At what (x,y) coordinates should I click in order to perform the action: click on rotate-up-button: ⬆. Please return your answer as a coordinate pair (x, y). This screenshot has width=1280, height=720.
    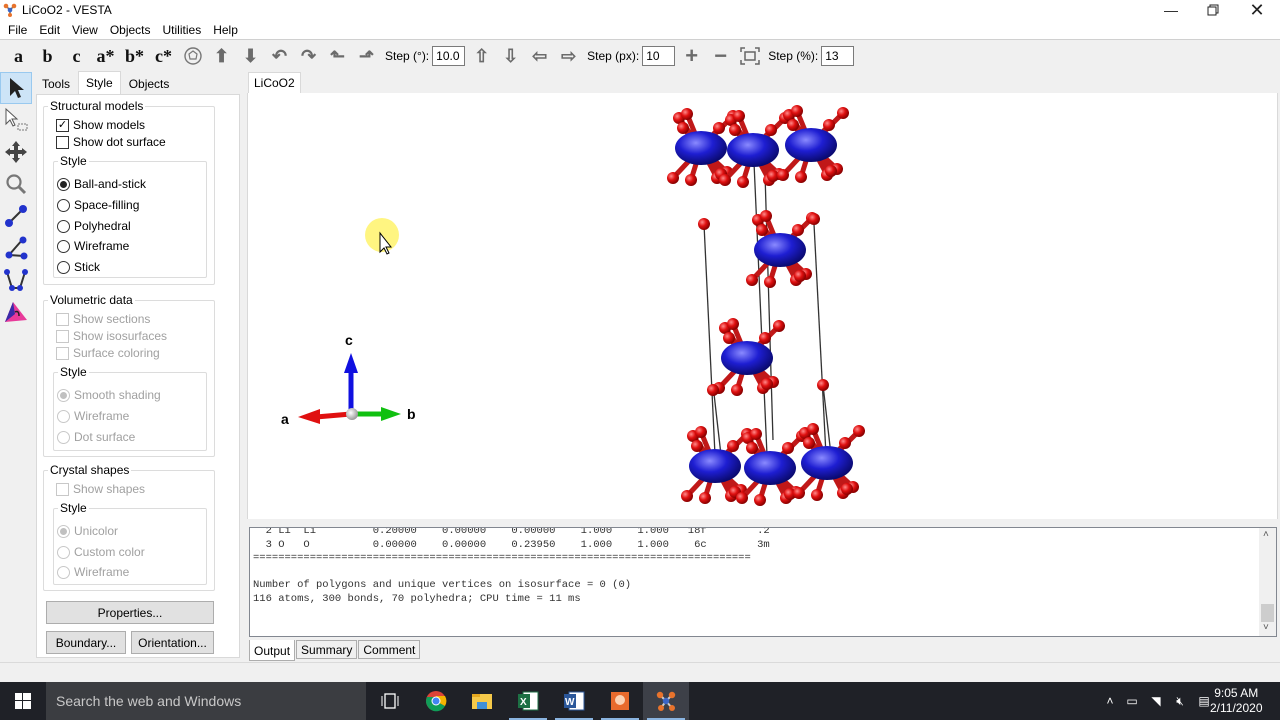
    Looking at the image, I should click on (221, 56).